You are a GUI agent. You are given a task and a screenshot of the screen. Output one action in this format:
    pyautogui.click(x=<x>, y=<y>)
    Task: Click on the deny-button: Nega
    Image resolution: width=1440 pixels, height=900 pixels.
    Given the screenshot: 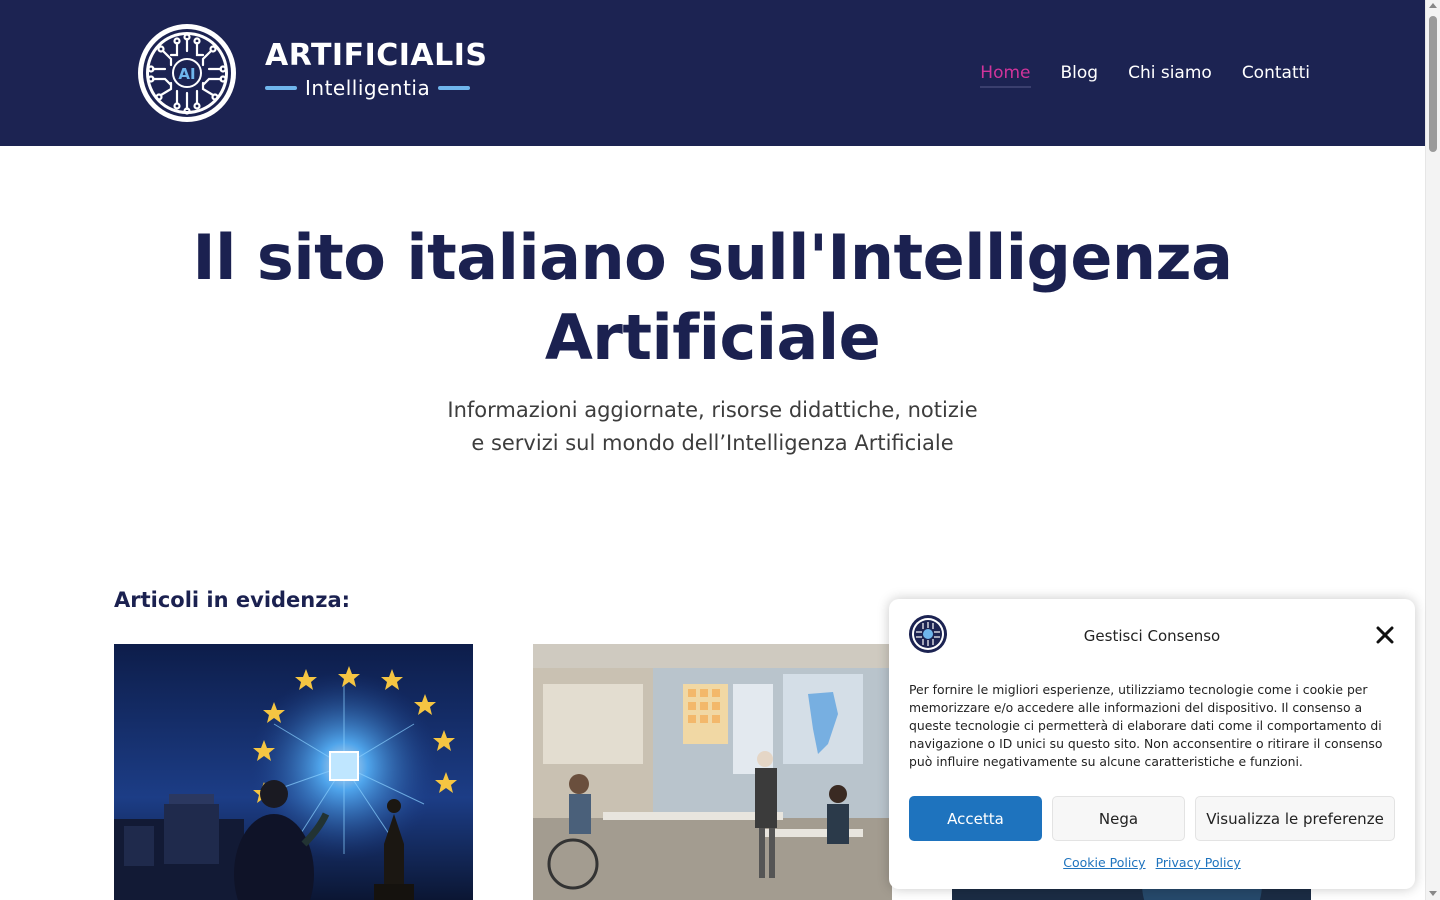 What is the action you would take?
    pyautogui.click(x=1118, y=818)
    